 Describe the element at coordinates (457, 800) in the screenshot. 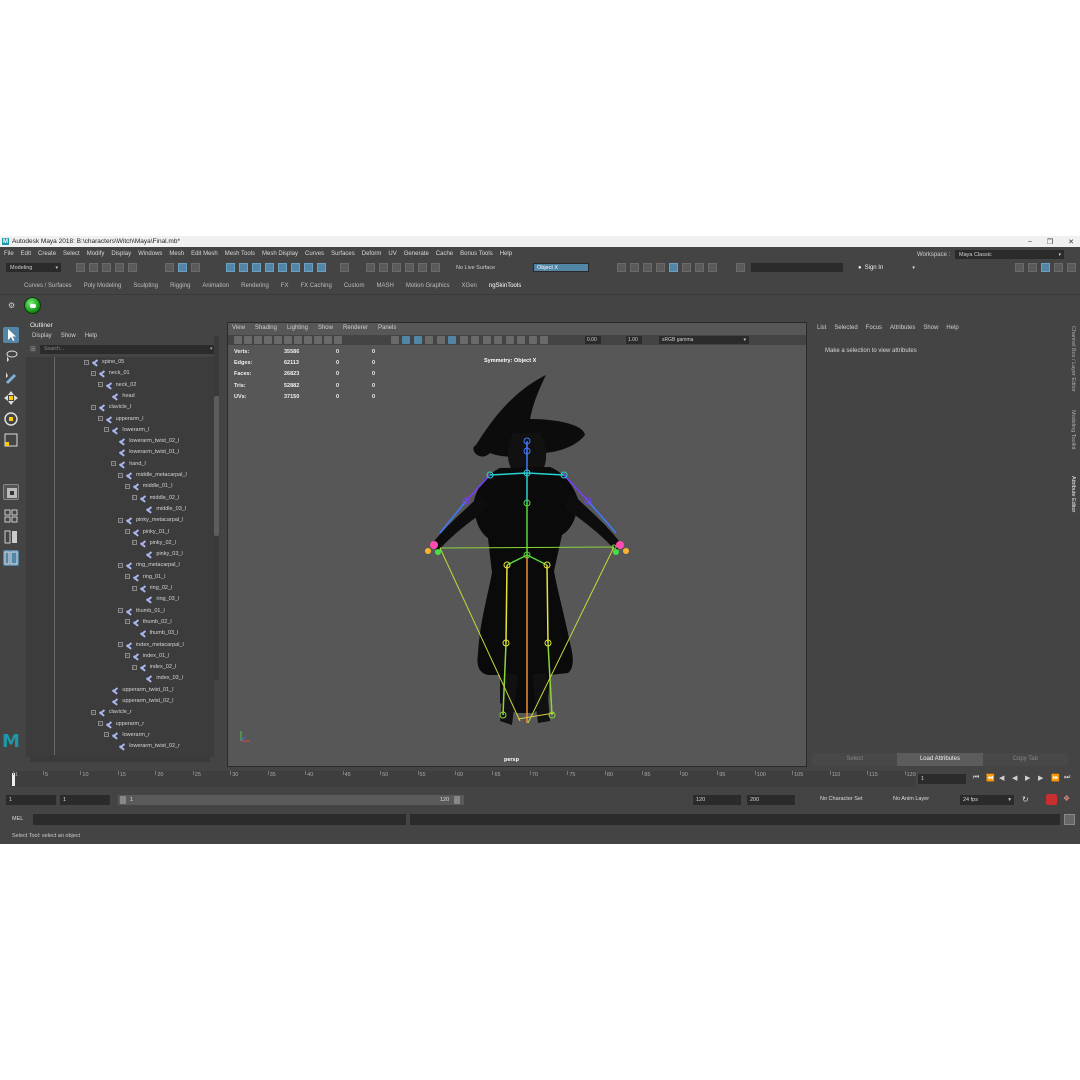

I see `range-end-handle` at that location.